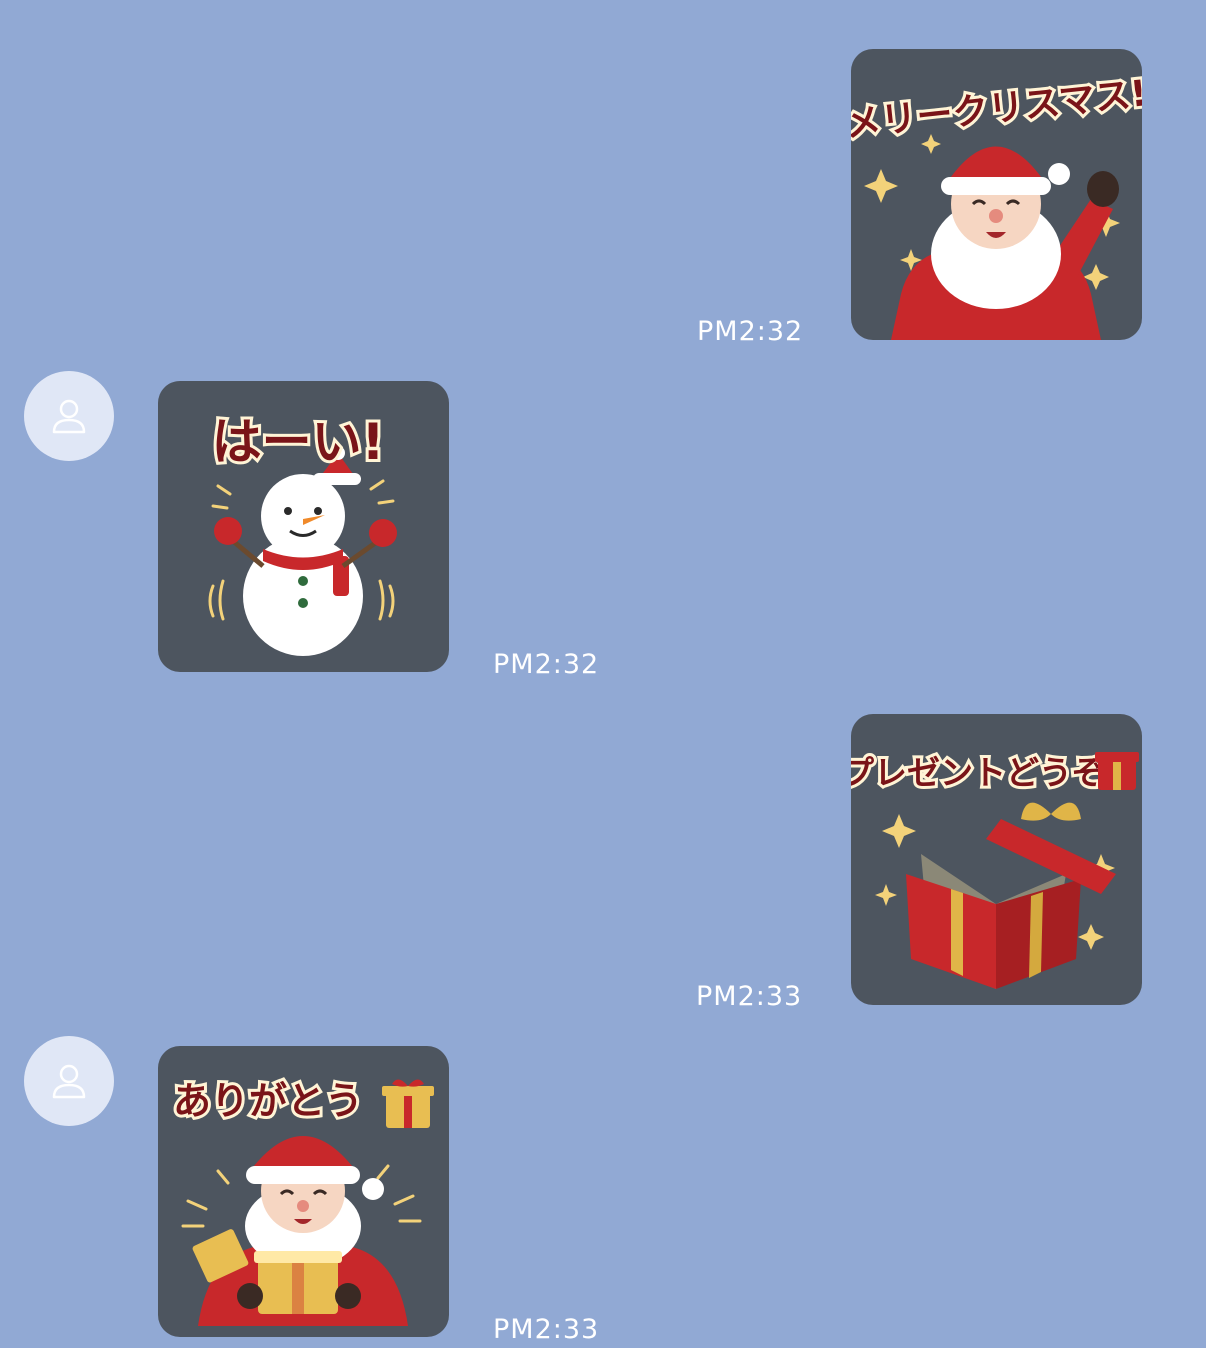 Image resolution: width=1206 pixels, height=1348 pixels. Describe the element at coordinates (995, 869) in the screenshot. I see `open-gift-box-icon: プレゼントどうぞ` at that location.